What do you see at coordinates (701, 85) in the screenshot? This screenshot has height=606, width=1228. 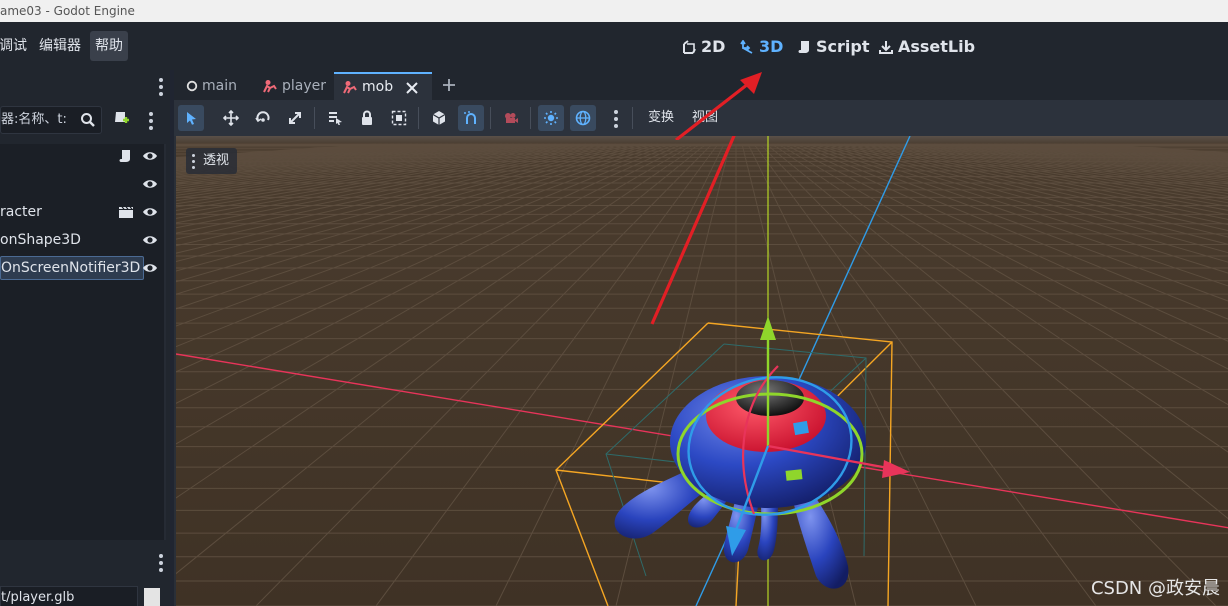 I see `scene-tab-bar: main player mob` at bounding box center [701, 85].